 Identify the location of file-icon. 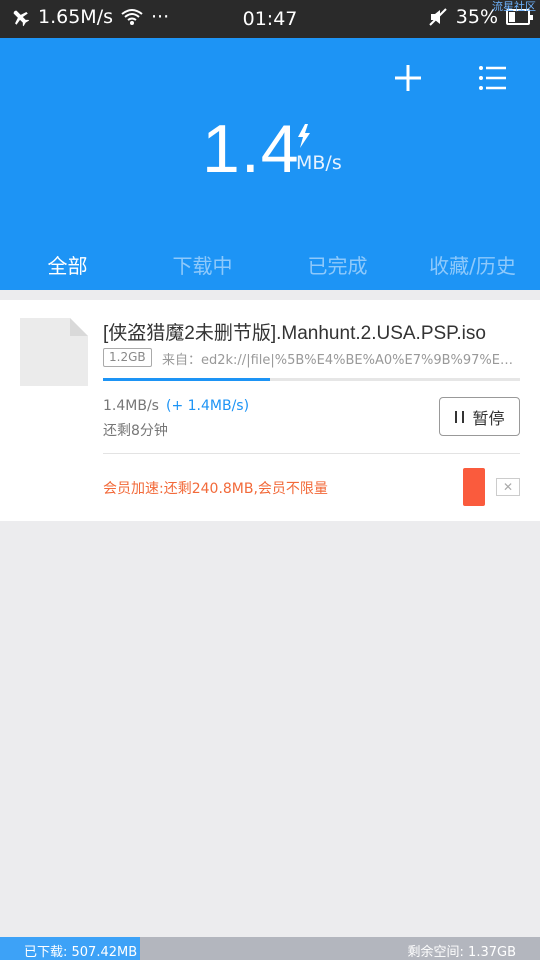
(54, 352).